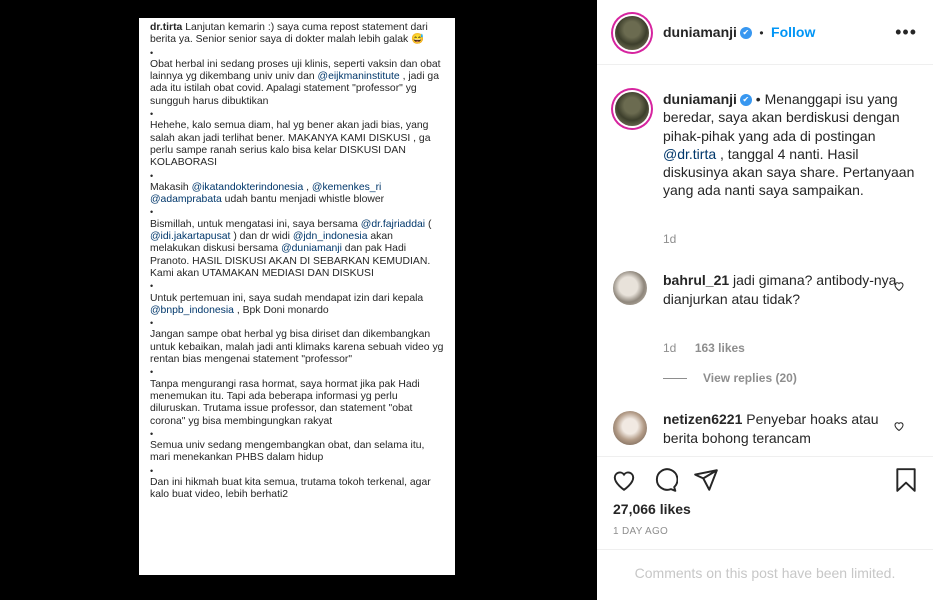  I want to click on author-info: duniamanji ✔ • Follow, so click(739, 33).